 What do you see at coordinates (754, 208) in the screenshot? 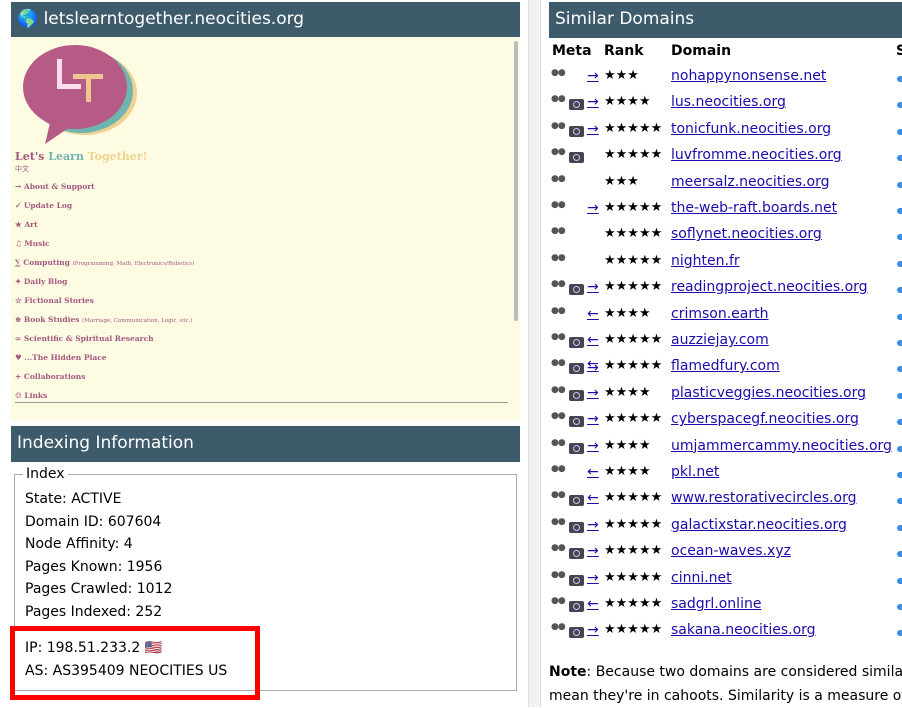
I see `domain-link: the-web-raft.boards.net` at bounding box center [754, 208].